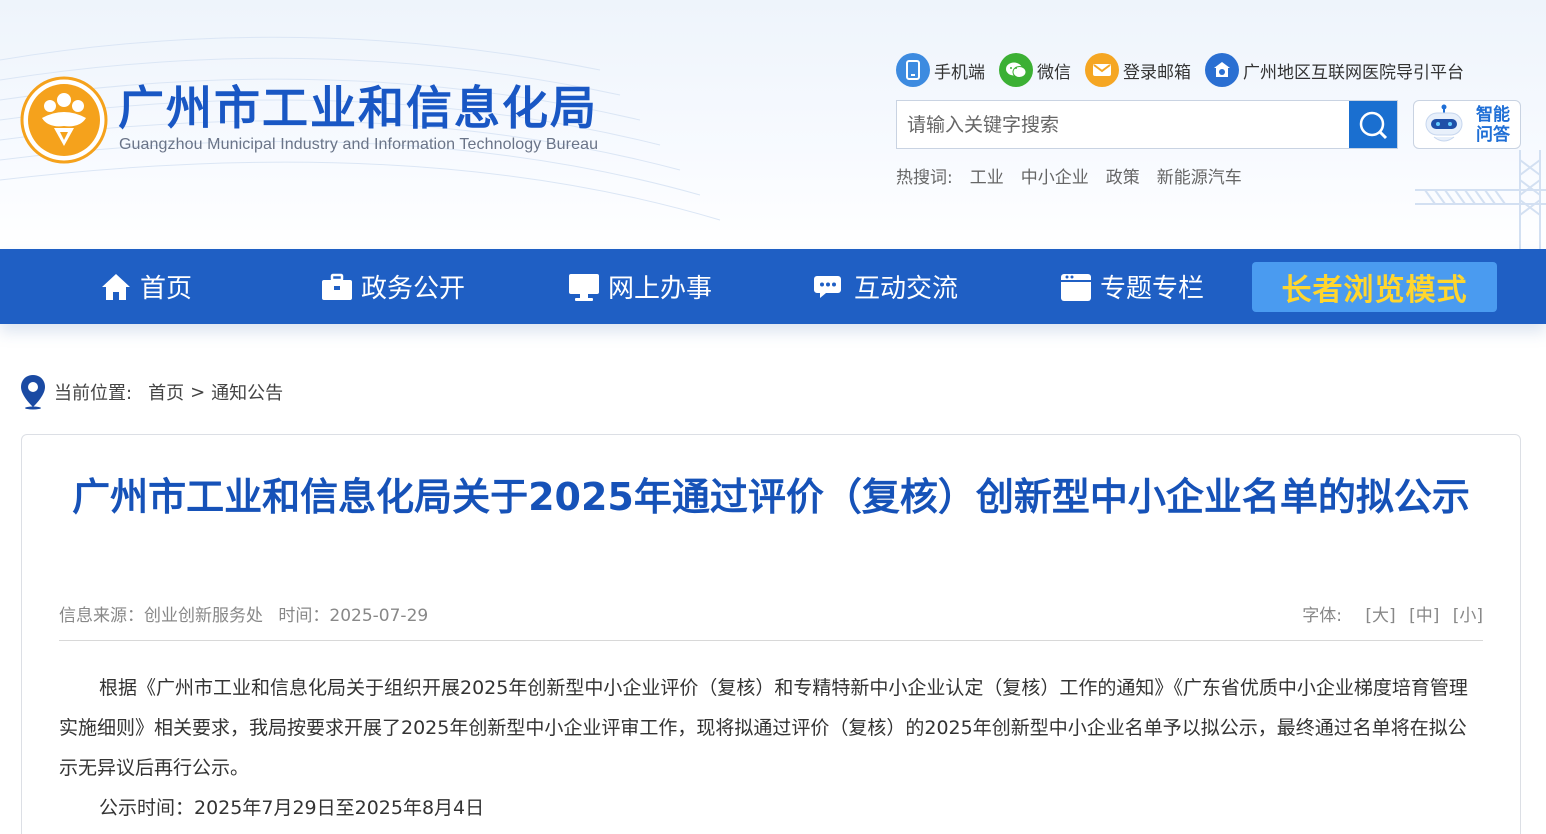 The width and height of the screenshot is (1546, 834). I want to click on hot-word: 工业, so click(987, 175).